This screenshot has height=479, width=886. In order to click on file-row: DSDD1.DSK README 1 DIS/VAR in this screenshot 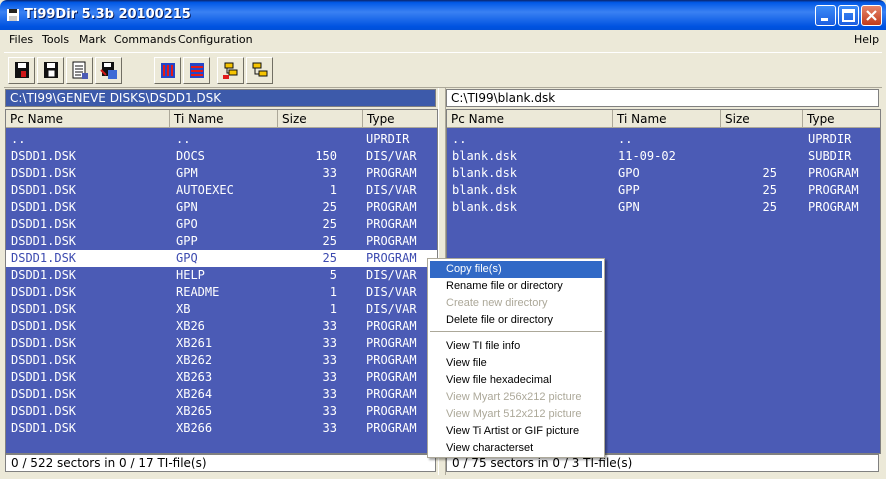, I will do `click(221, 292)`.